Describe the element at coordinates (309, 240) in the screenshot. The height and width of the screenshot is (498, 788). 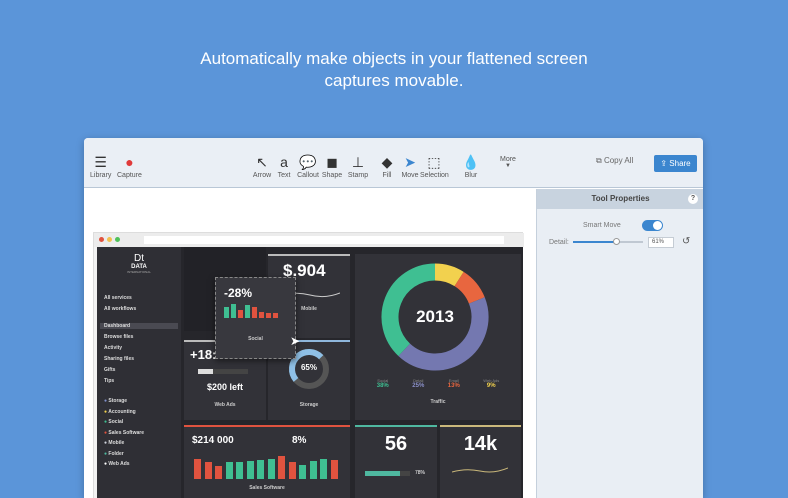
I see `browser-chrome` at that location.